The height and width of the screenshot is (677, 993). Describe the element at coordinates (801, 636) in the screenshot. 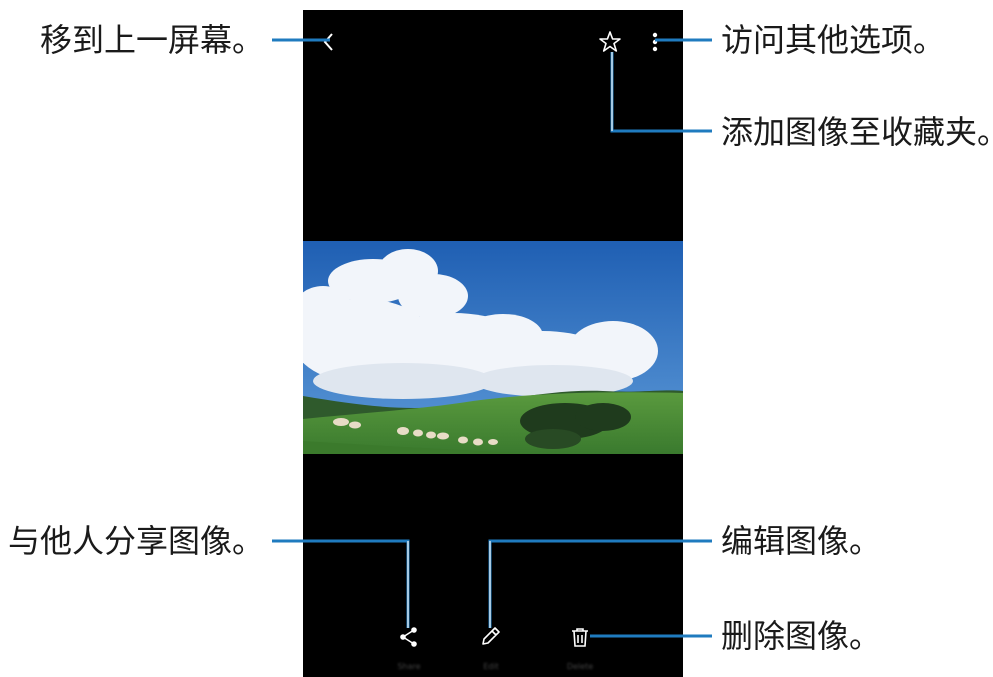

I see `delete-callout: 删除图像。` at that location.